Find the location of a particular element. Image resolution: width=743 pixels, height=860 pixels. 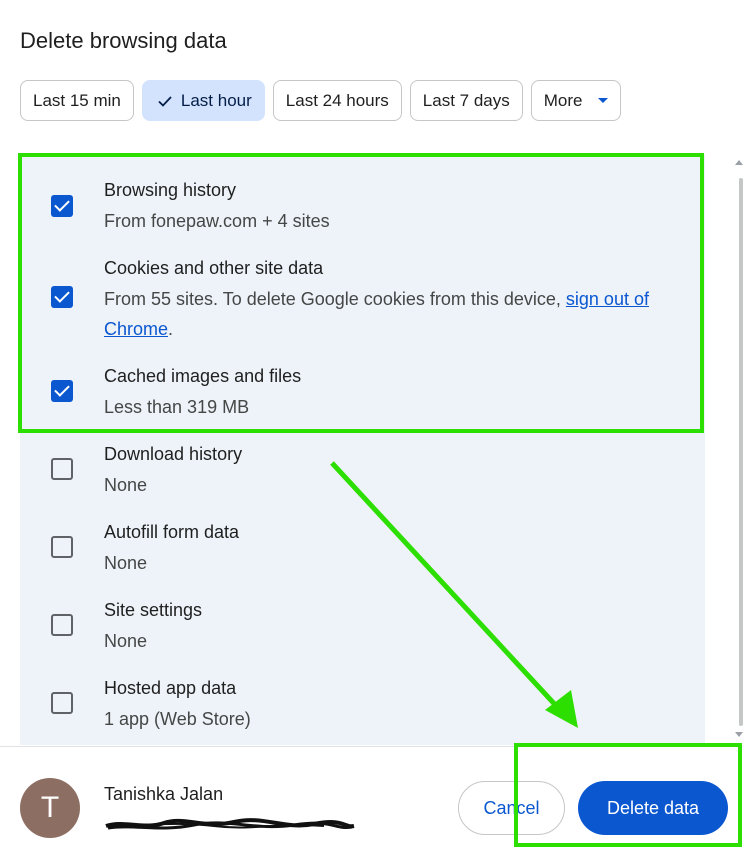

item-title: Download history is located at coordinates (173, 454).